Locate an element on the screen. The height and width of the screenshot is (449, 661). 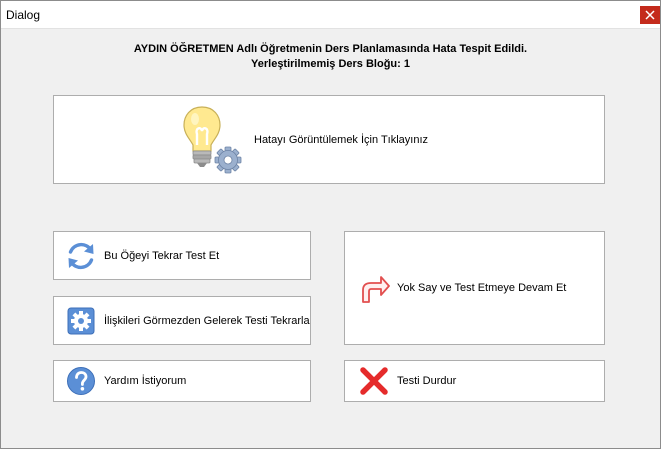
ignore-and-continue-button: Yok Say ve Test Etmeye Devam Et is located at coordinates (474, 288).